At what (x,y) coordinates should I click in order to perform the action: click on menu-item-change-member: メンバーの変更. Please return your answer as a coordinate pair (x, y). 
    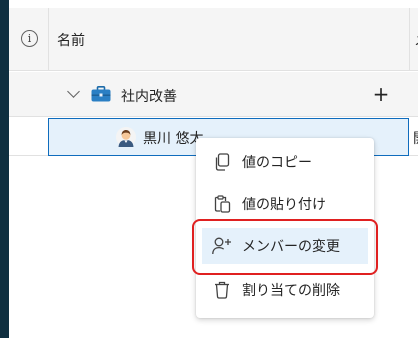
    Looking at the image, I should click on (285, 246).